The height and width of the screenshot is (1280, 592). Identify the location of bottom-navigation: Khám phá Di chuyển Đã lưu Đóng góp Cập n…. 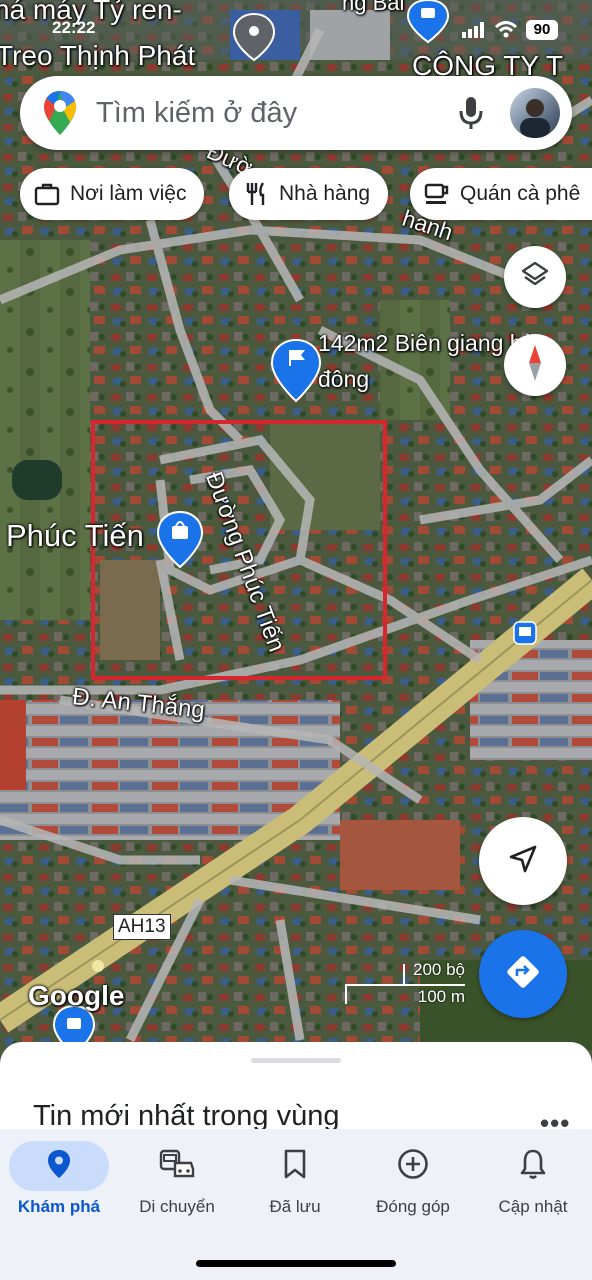
(296, 1204).